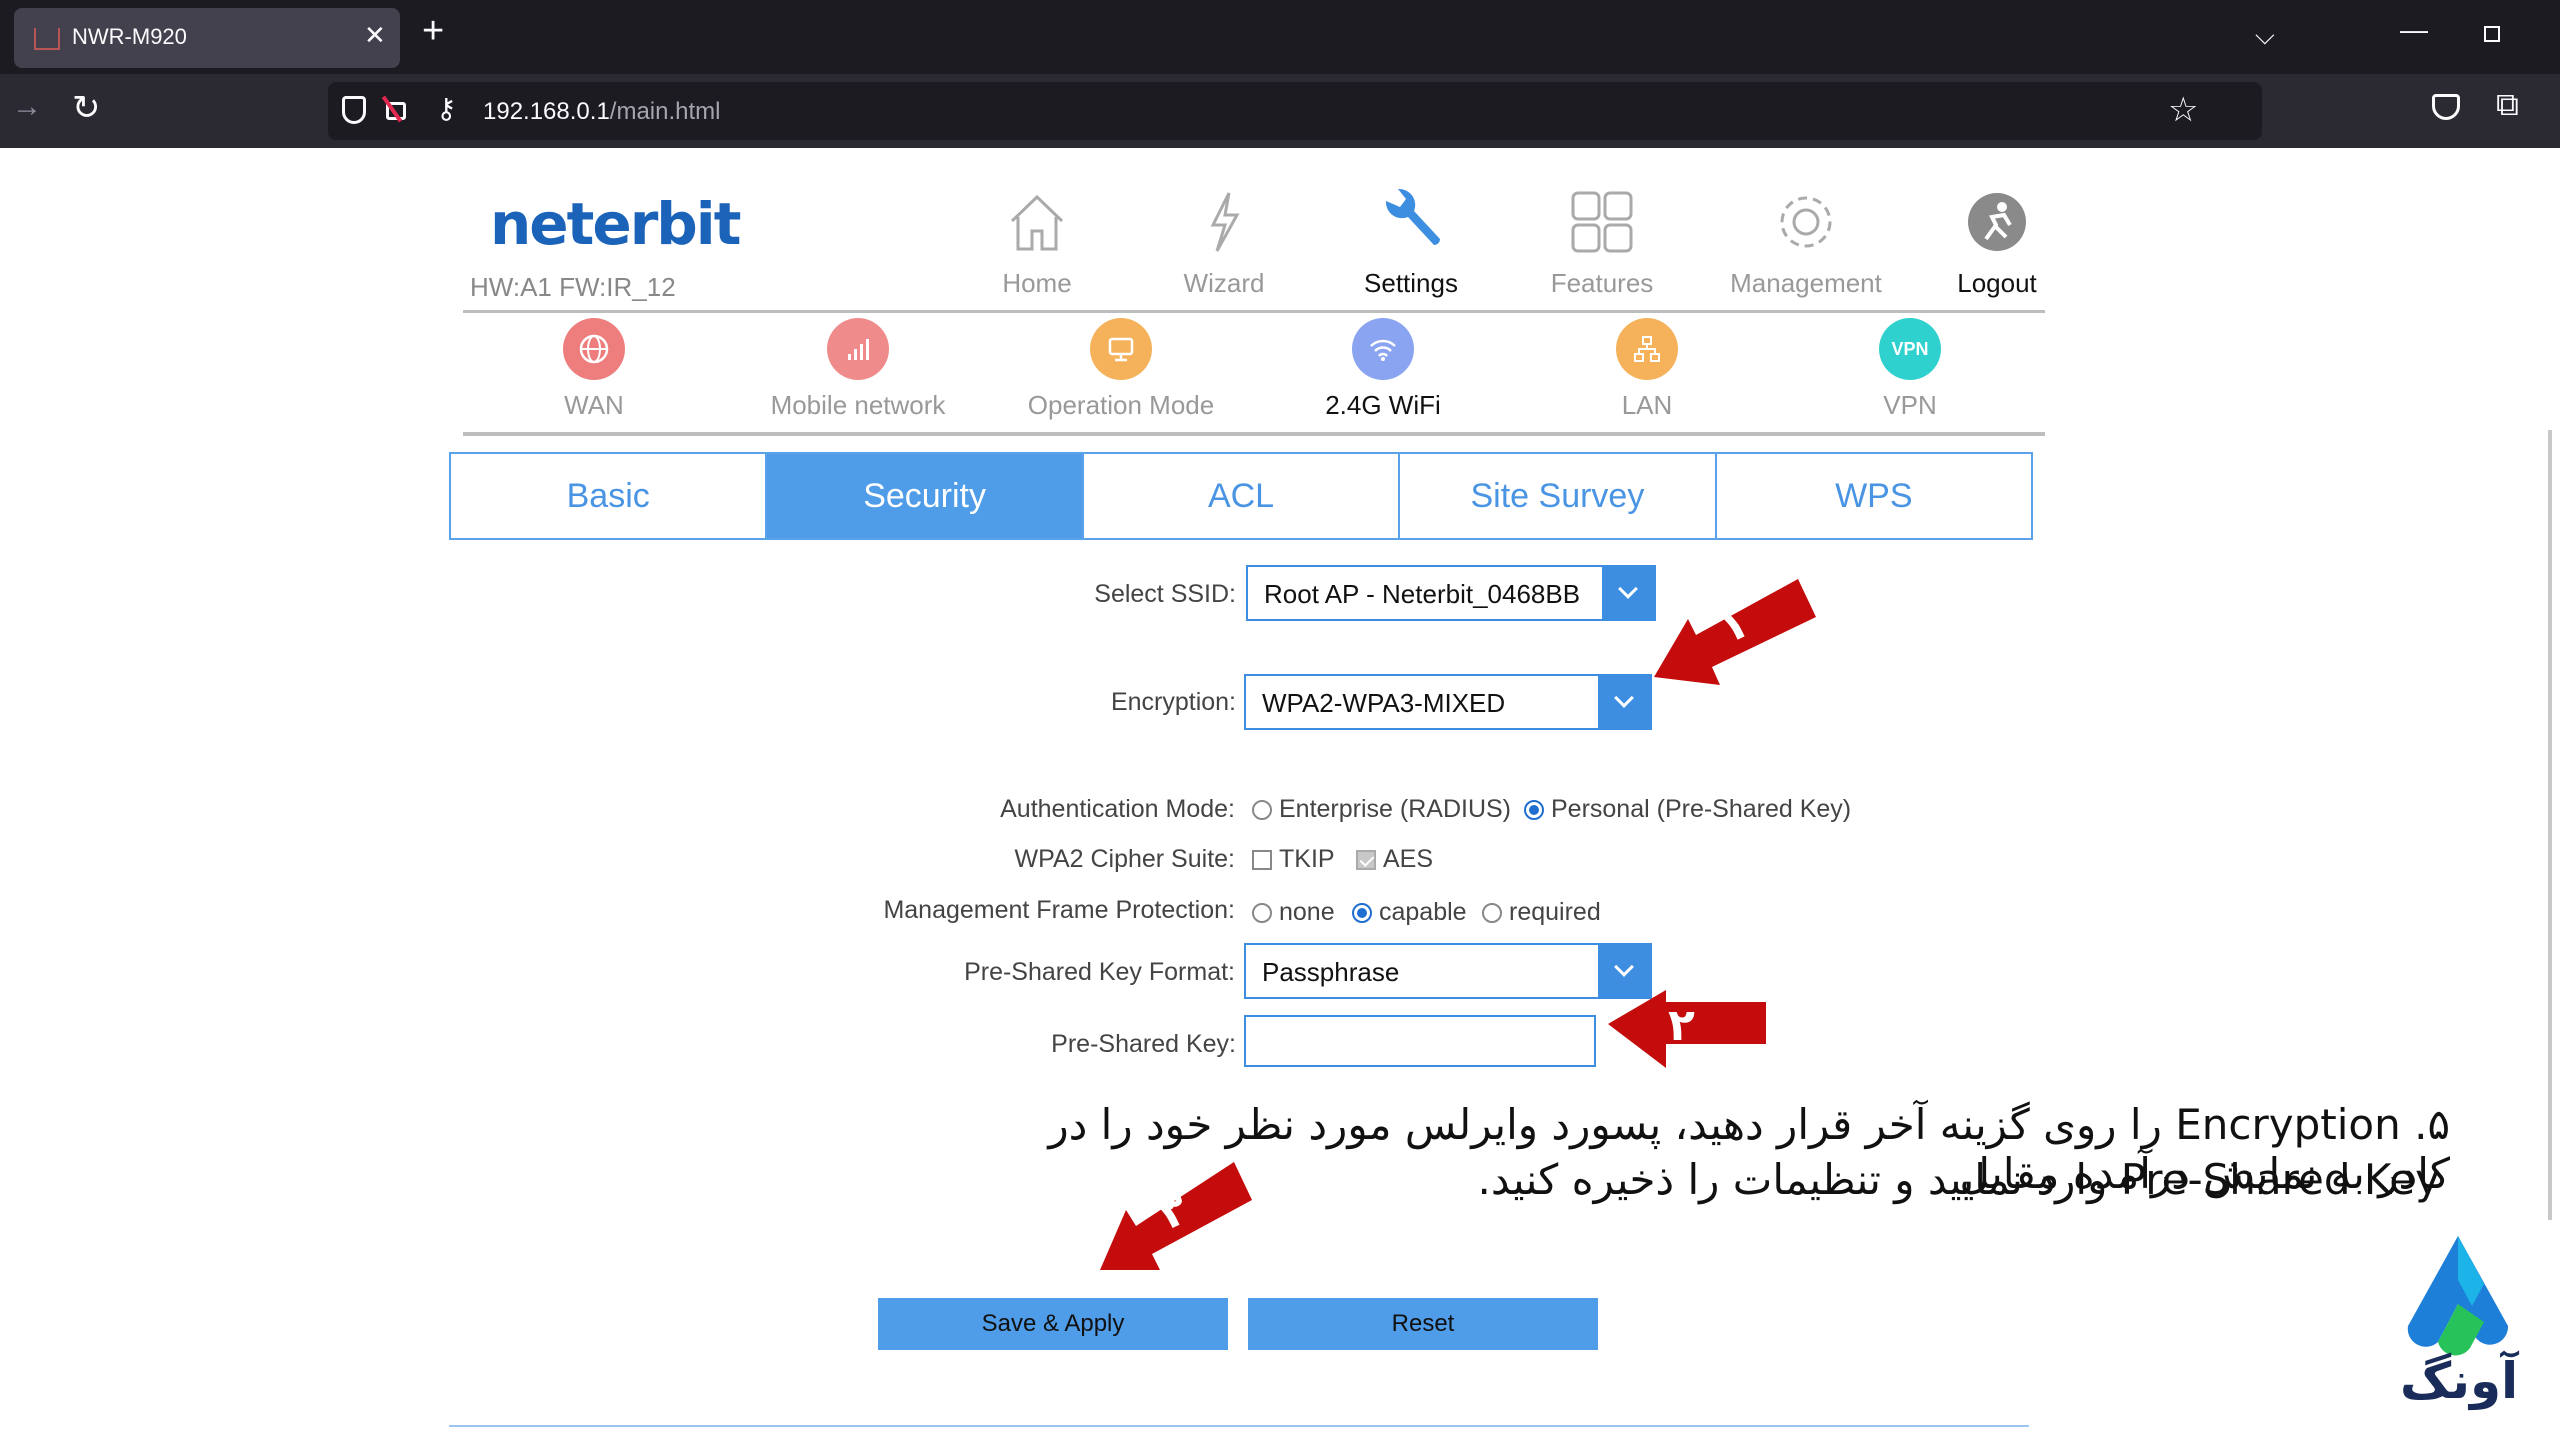  I want to click on ssid-value: Root AP - Neterbit_0468BB, so click(1422, 594).